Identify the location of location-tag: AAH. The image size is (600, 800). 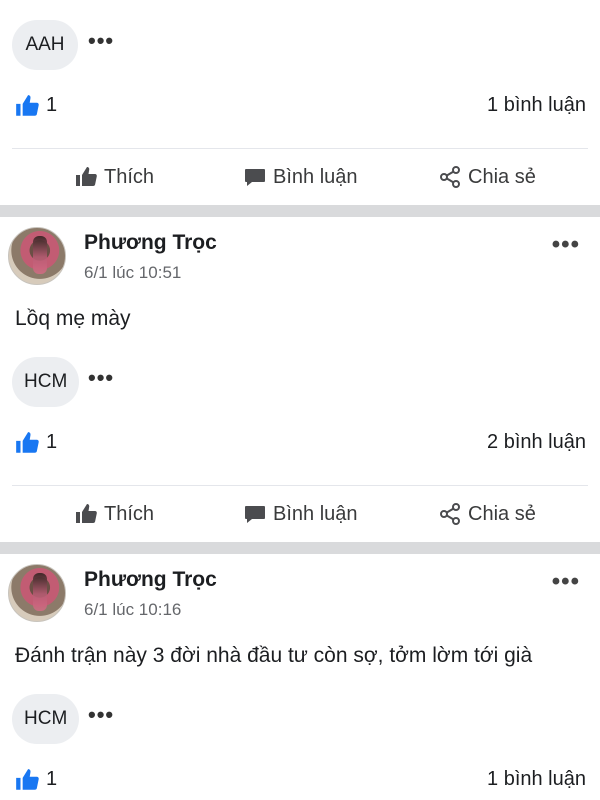
(45, 45).